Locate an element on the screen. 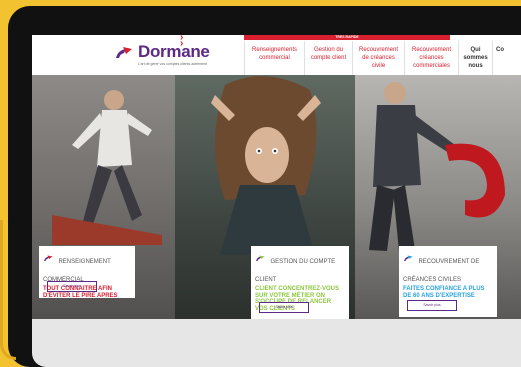 Image resolution: width=521 pixels, height=367 pixels. nav-label: créances is located at coordinates (431, 58).